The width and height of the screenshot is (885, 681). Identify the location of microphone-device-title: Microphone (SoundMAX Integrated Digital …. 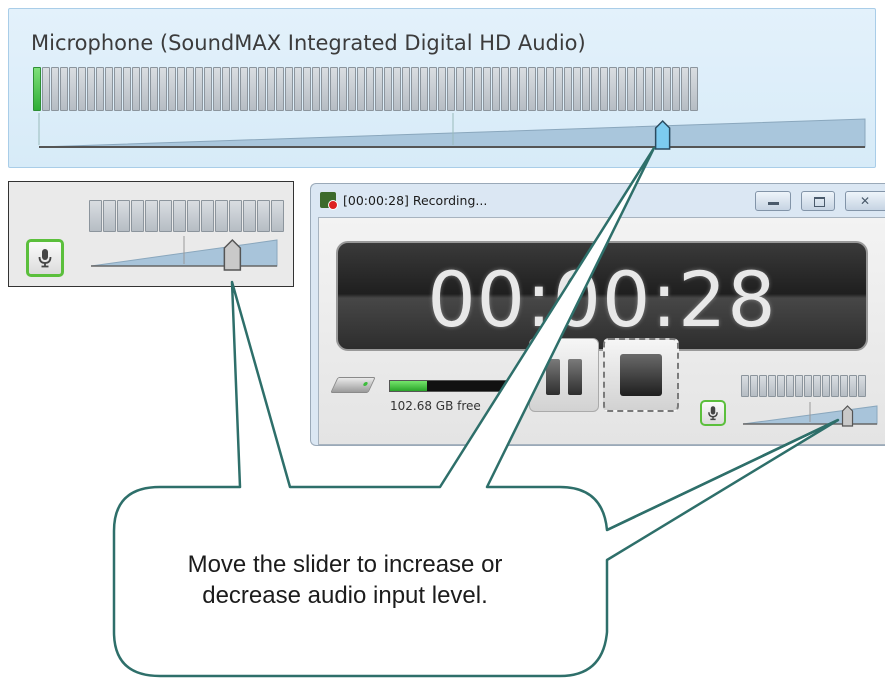
(308, 43).